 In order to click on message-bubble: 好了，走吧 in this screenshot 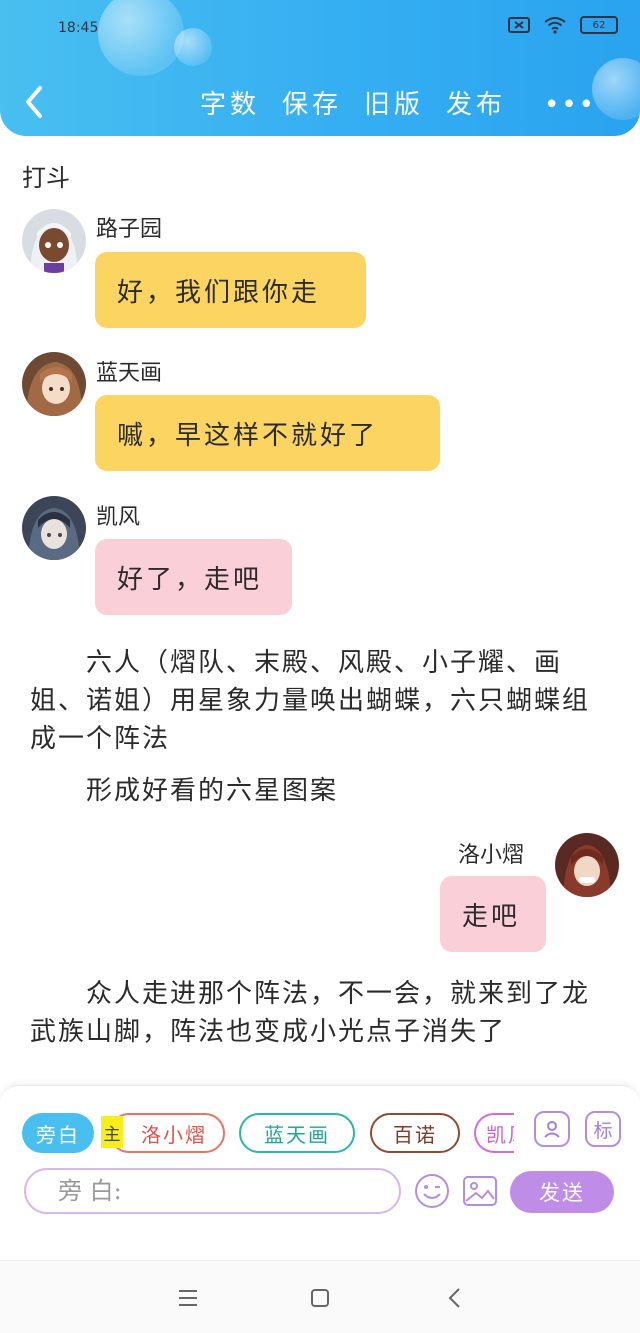, I will do `click(193, 577)`.